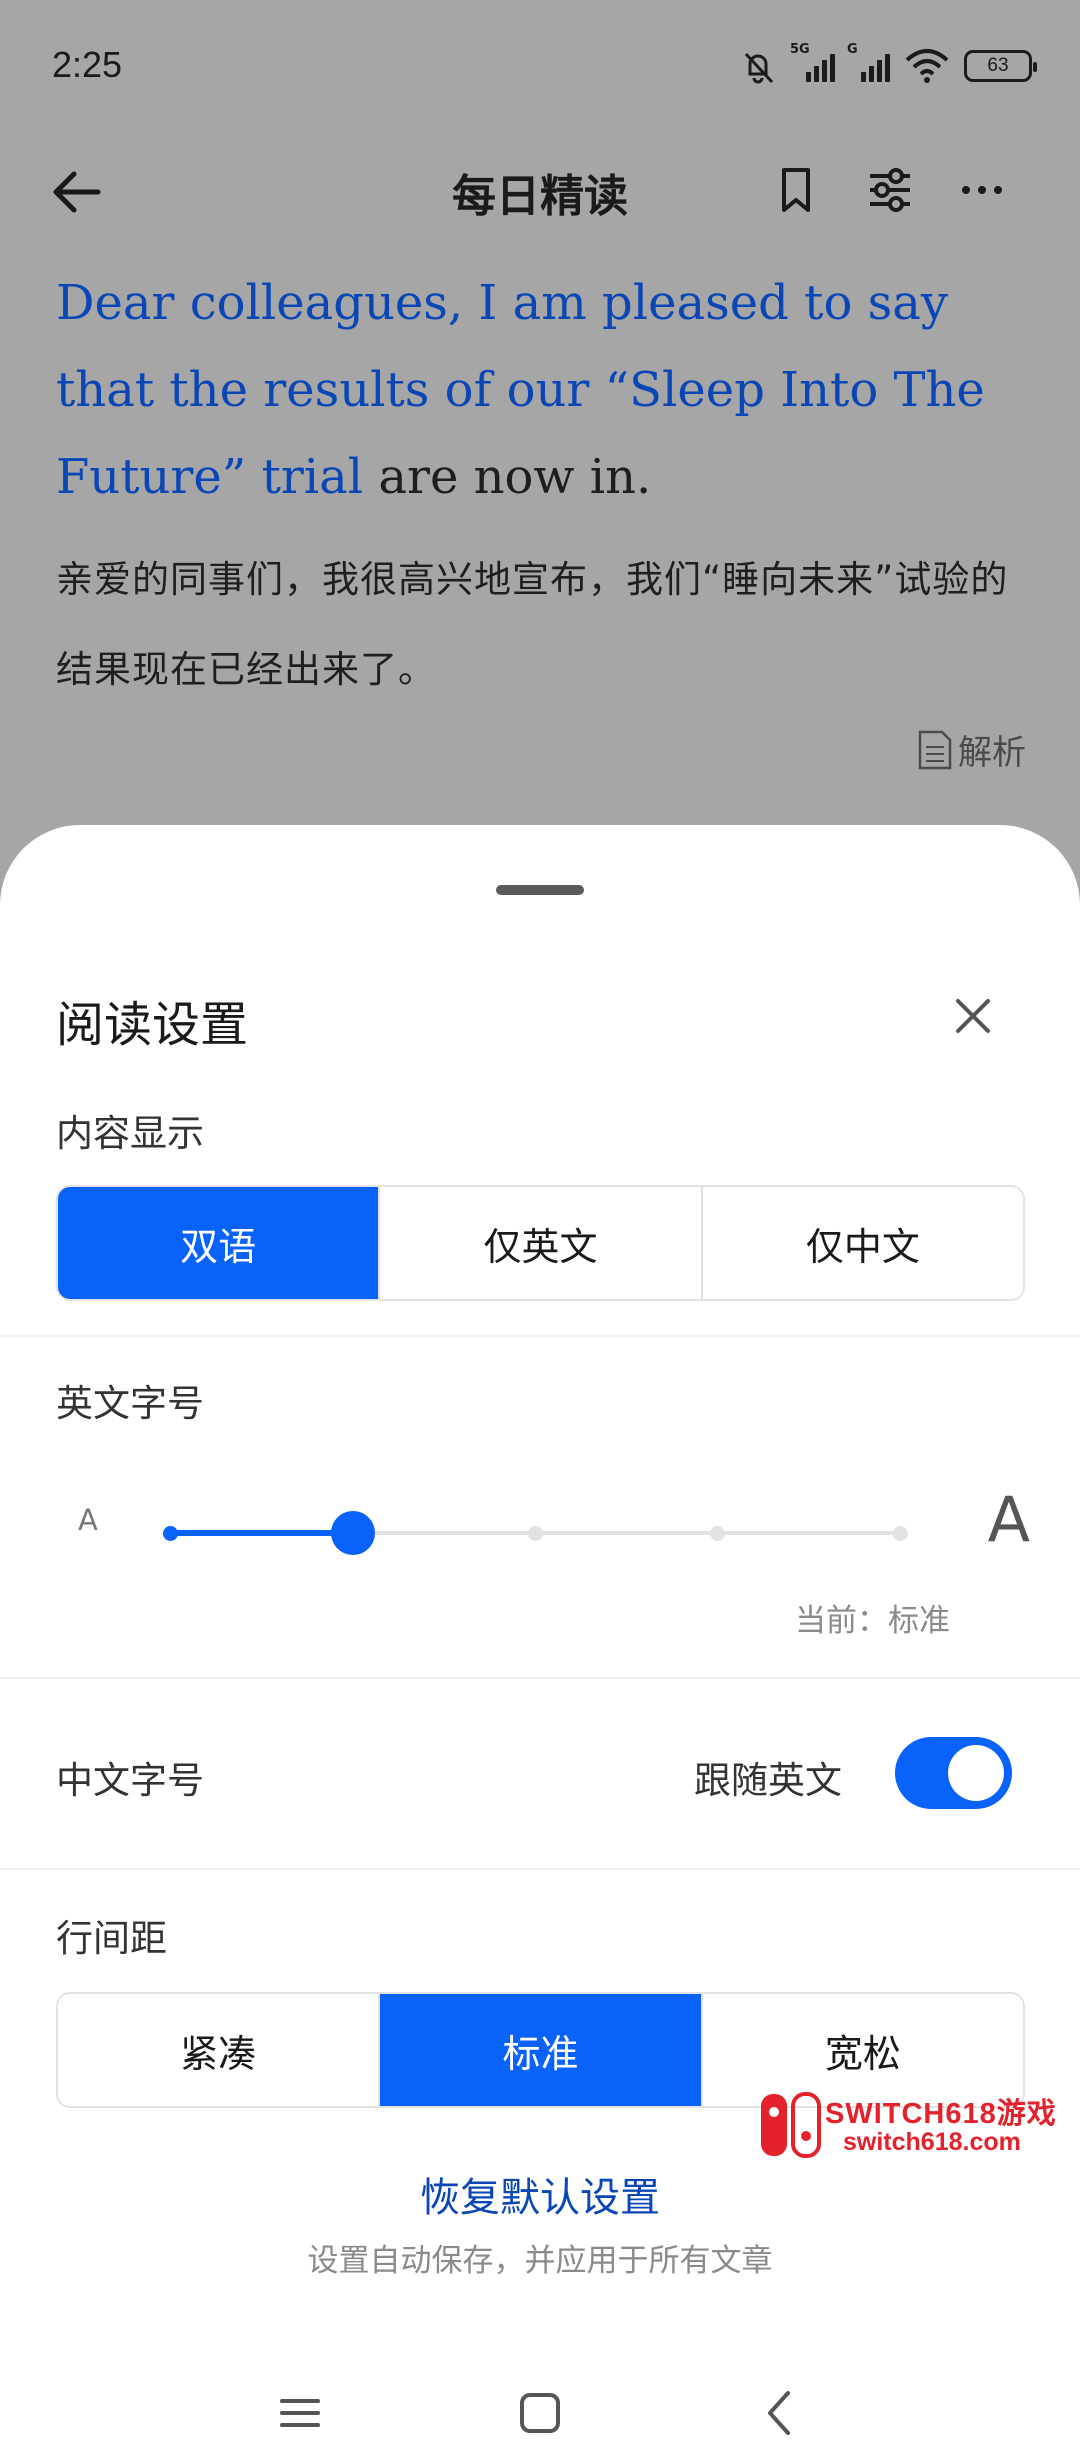  What do you see at coordinates (111, 1938) in the screenshot?
I see `line-spacing-label: 行间距` at bounding box center [111, 1938].